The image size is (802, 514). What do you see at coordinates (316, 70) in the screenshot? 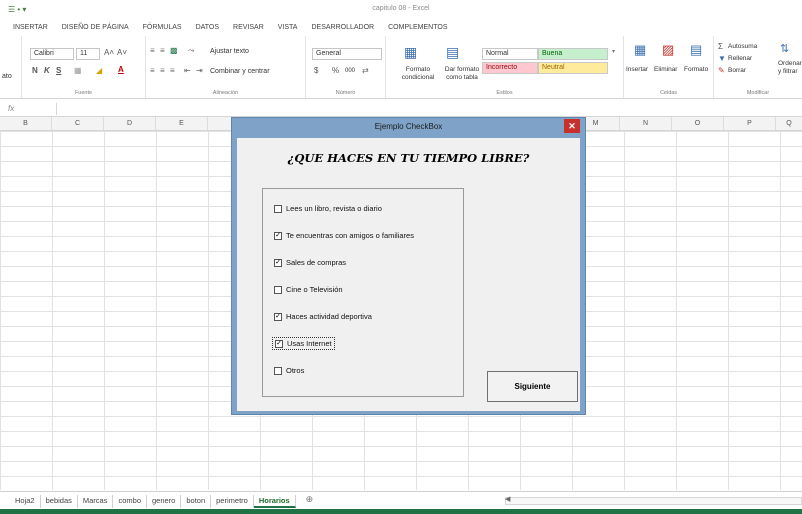
I see `currency-button: $` at bounding box center [316, 70].